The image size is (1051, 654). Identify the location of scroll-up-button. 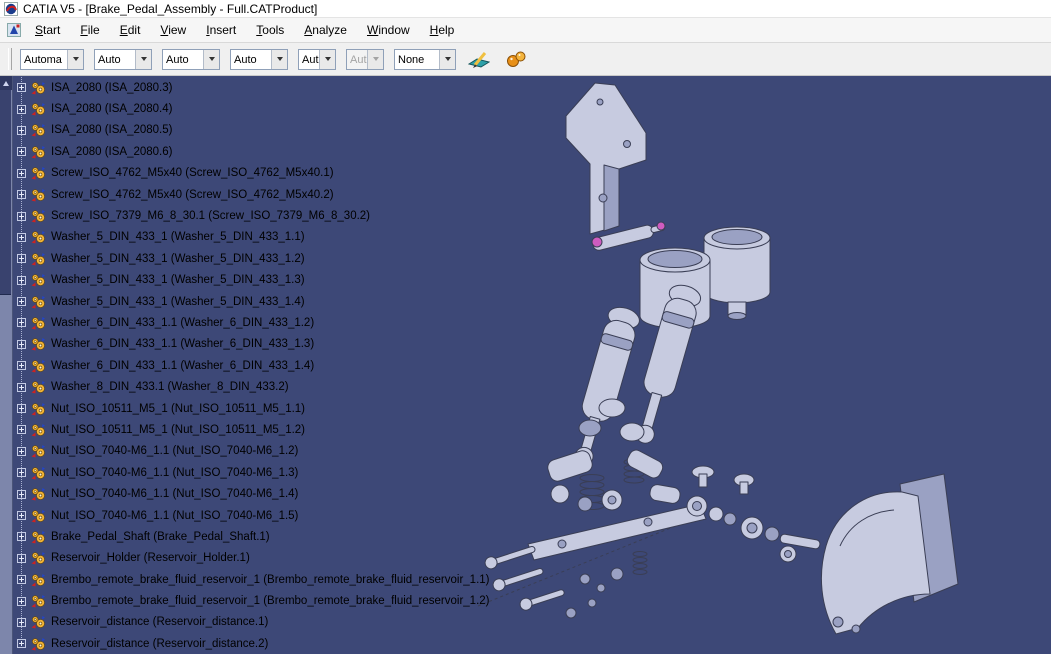
(6, 83).